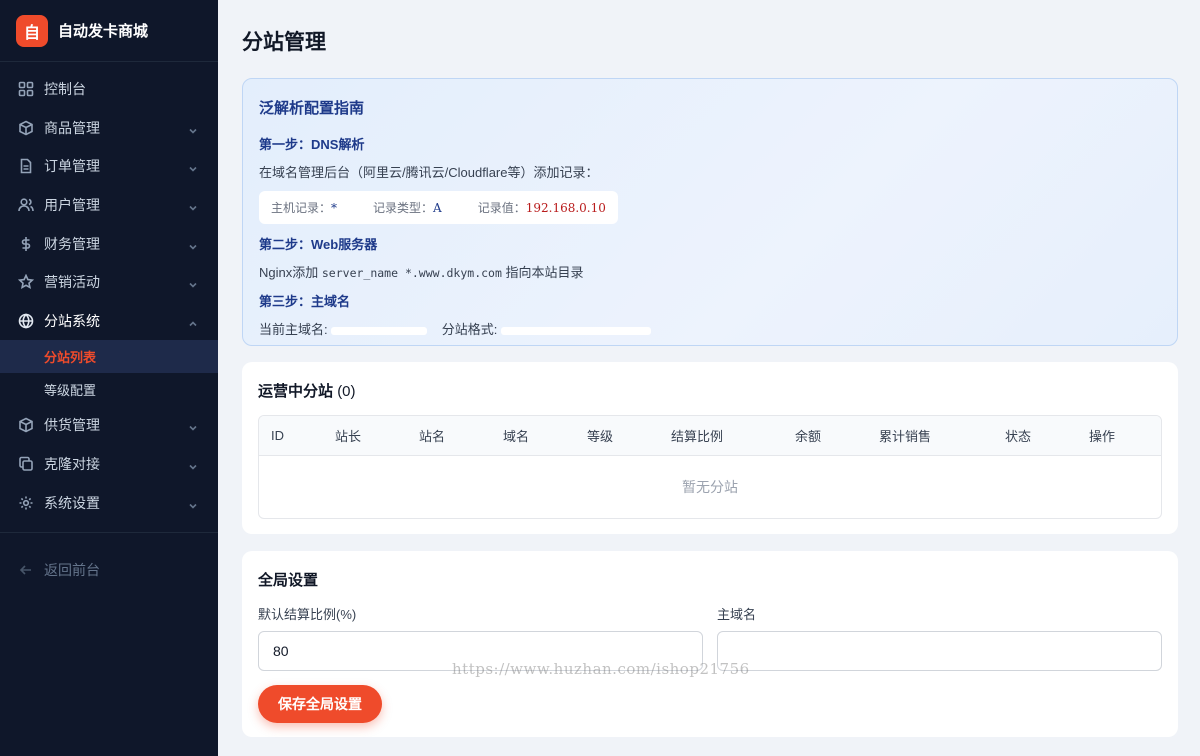  I want to click on star-icon, so click(26, 282).